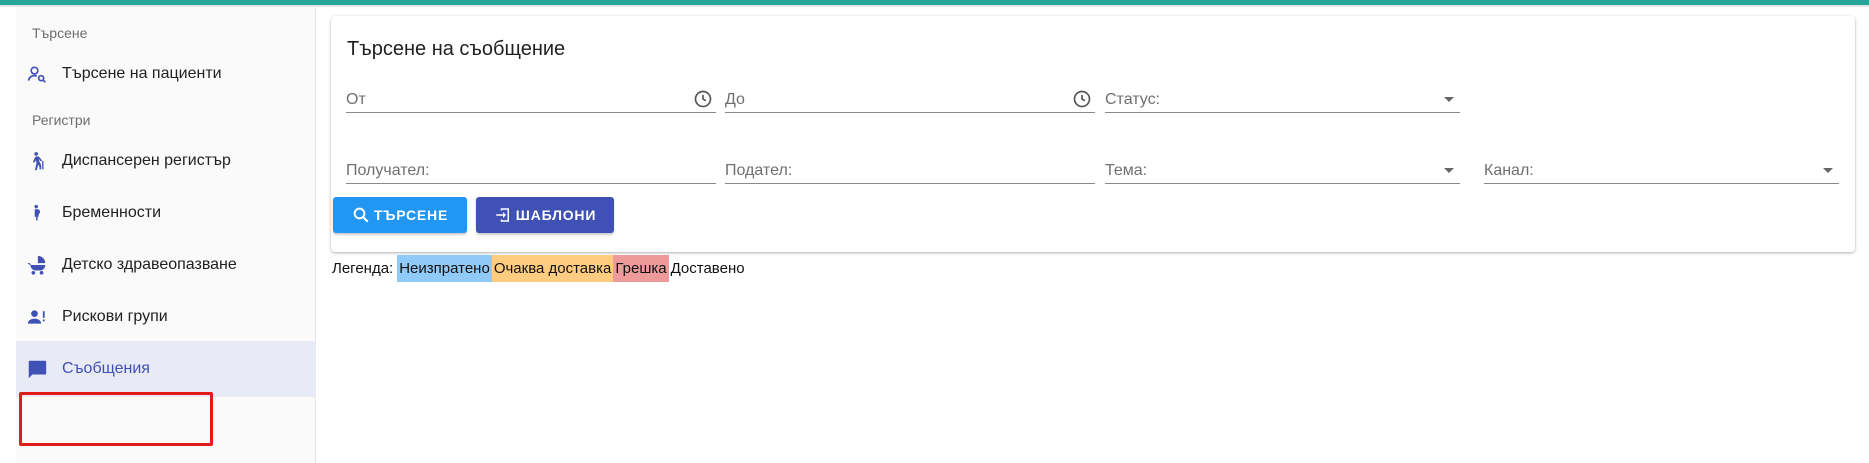 The image size is (1869, 463). I want to click on person-alert-icon, so click(37, 317).